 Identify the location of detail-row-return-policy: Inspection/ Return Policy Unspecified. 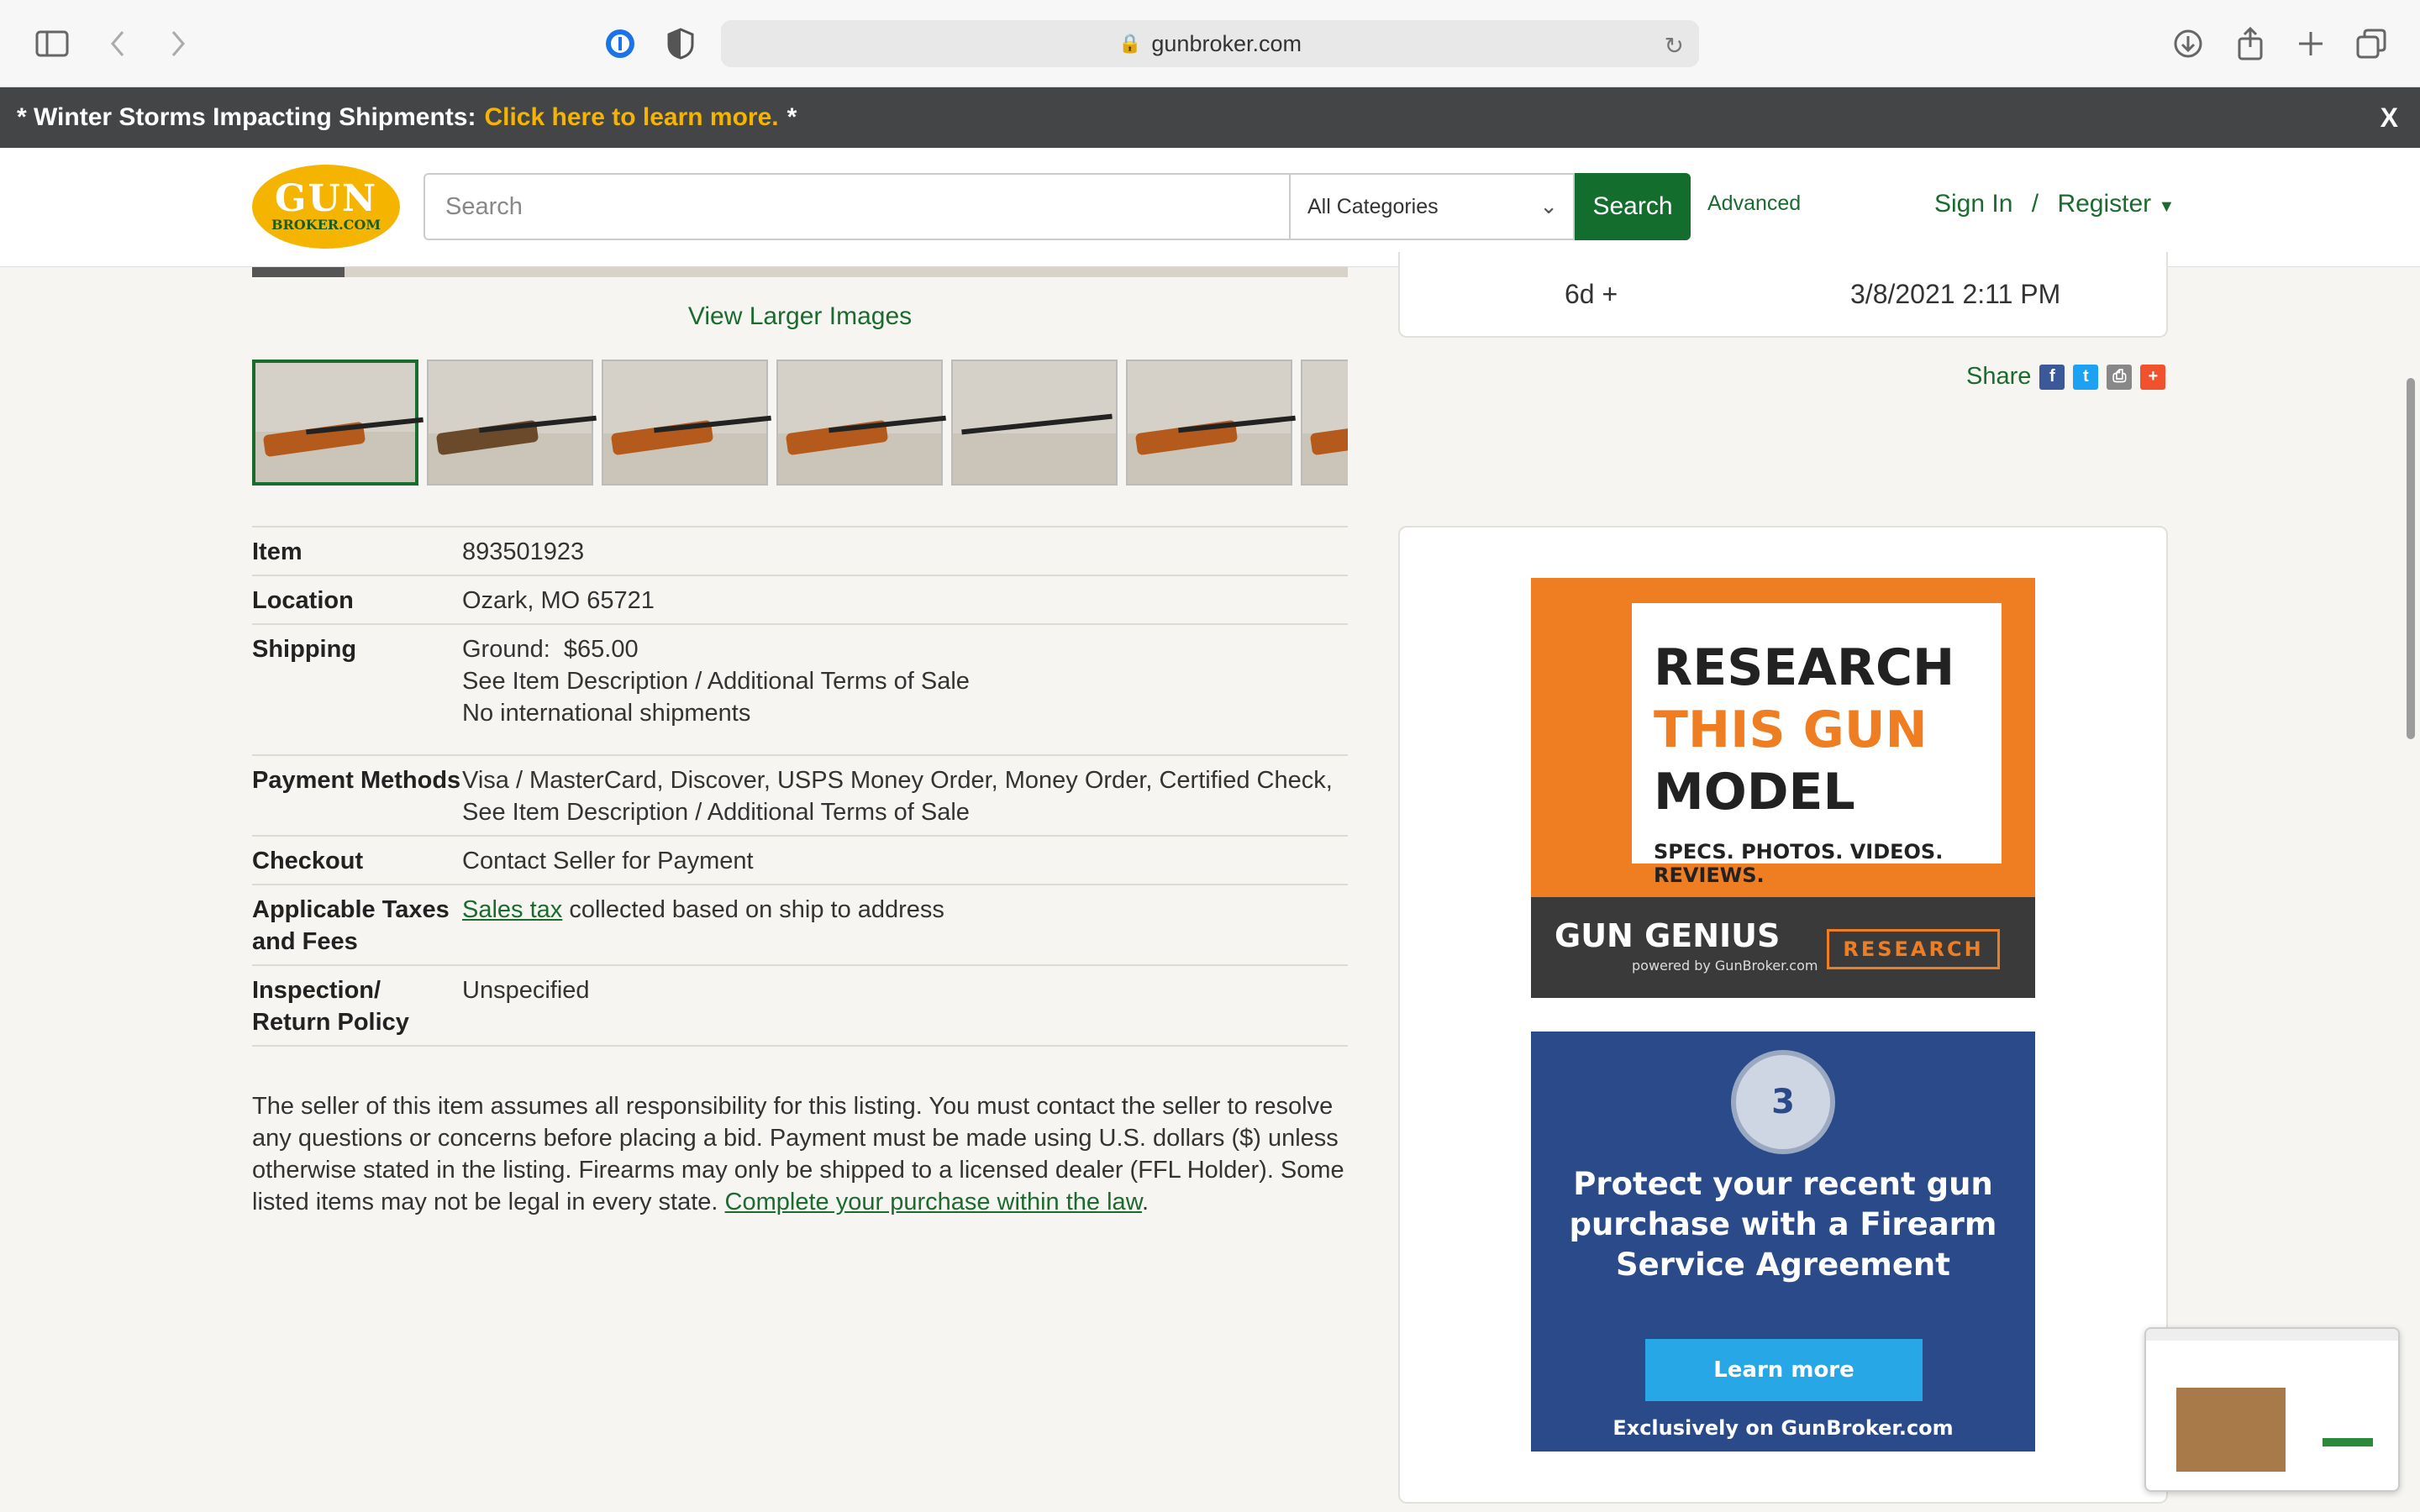
(800, 1005).